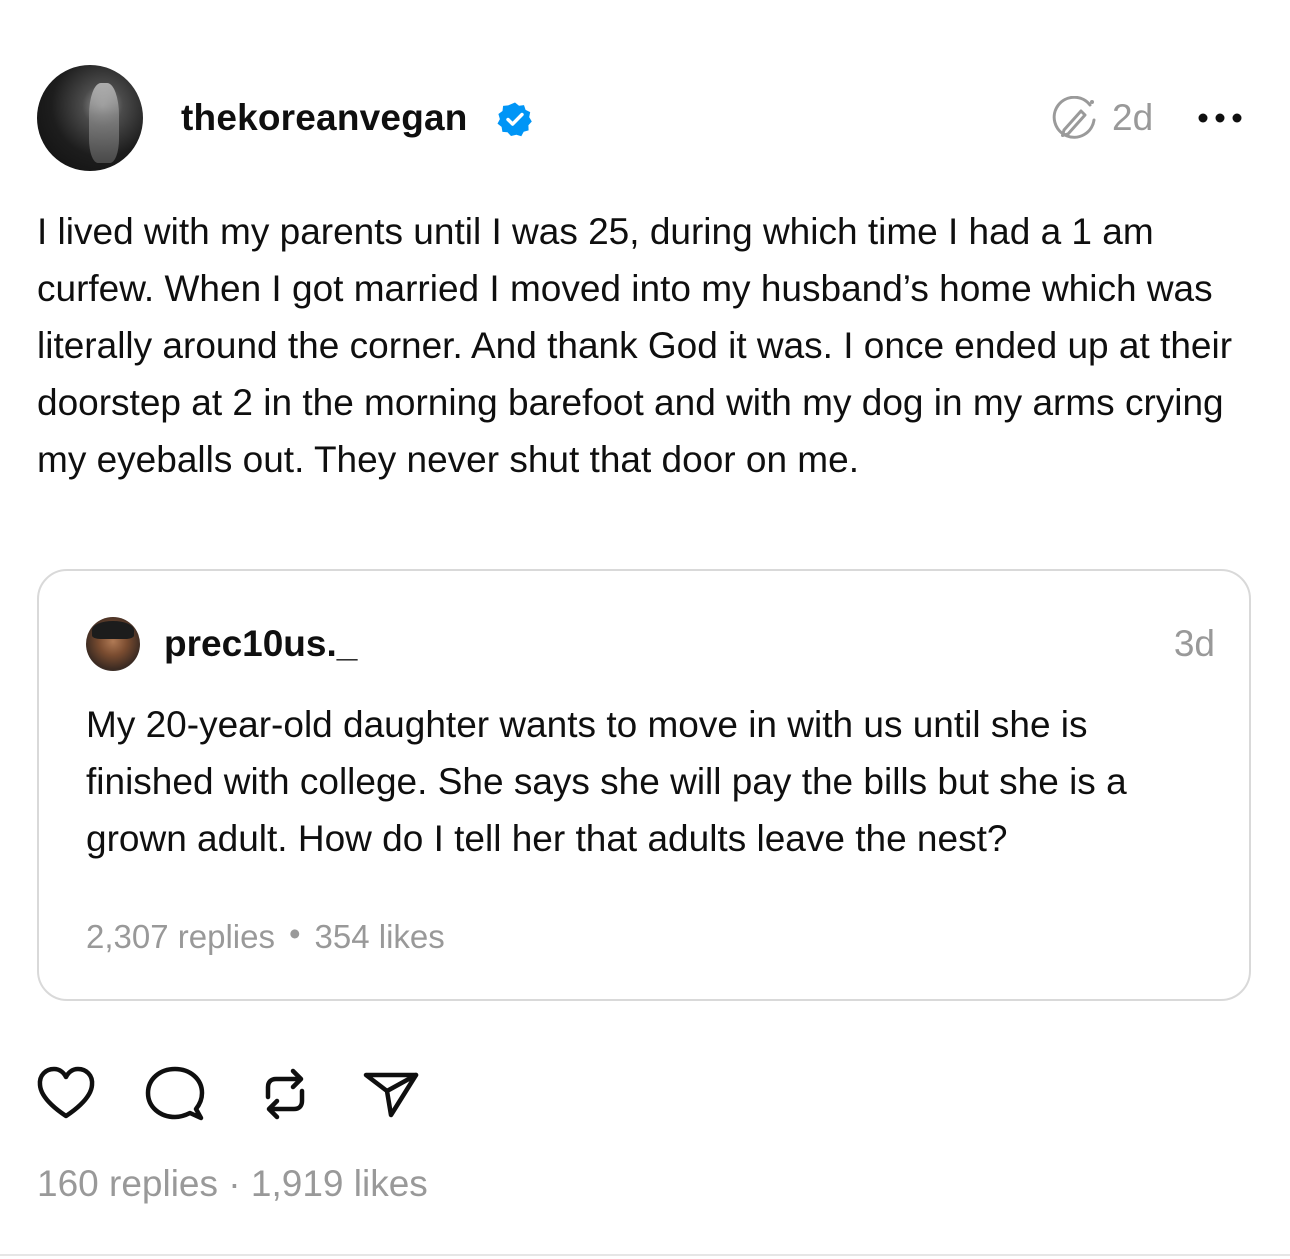 Image resolution: width=1290 pixels, height=1259 pixels. What do you see at coordinates (1220, 118) in the screenshot?
I see `more-icon` at bounding box center [1220, 118].